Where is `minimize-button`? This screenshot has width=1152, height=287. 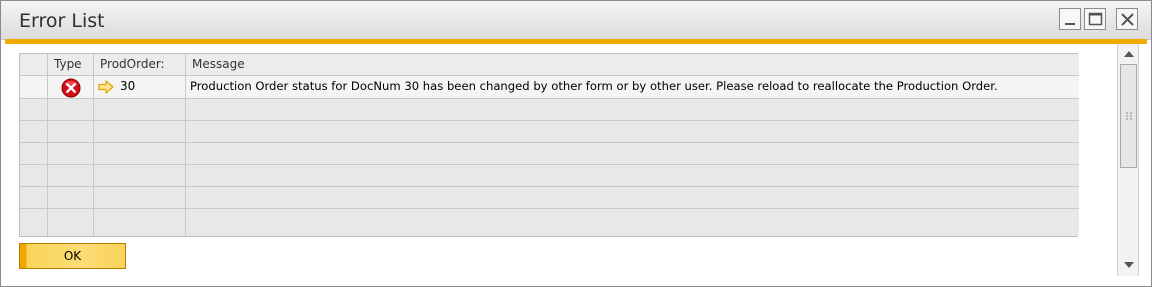
minimize-button is located at coordinates (1070, 19).